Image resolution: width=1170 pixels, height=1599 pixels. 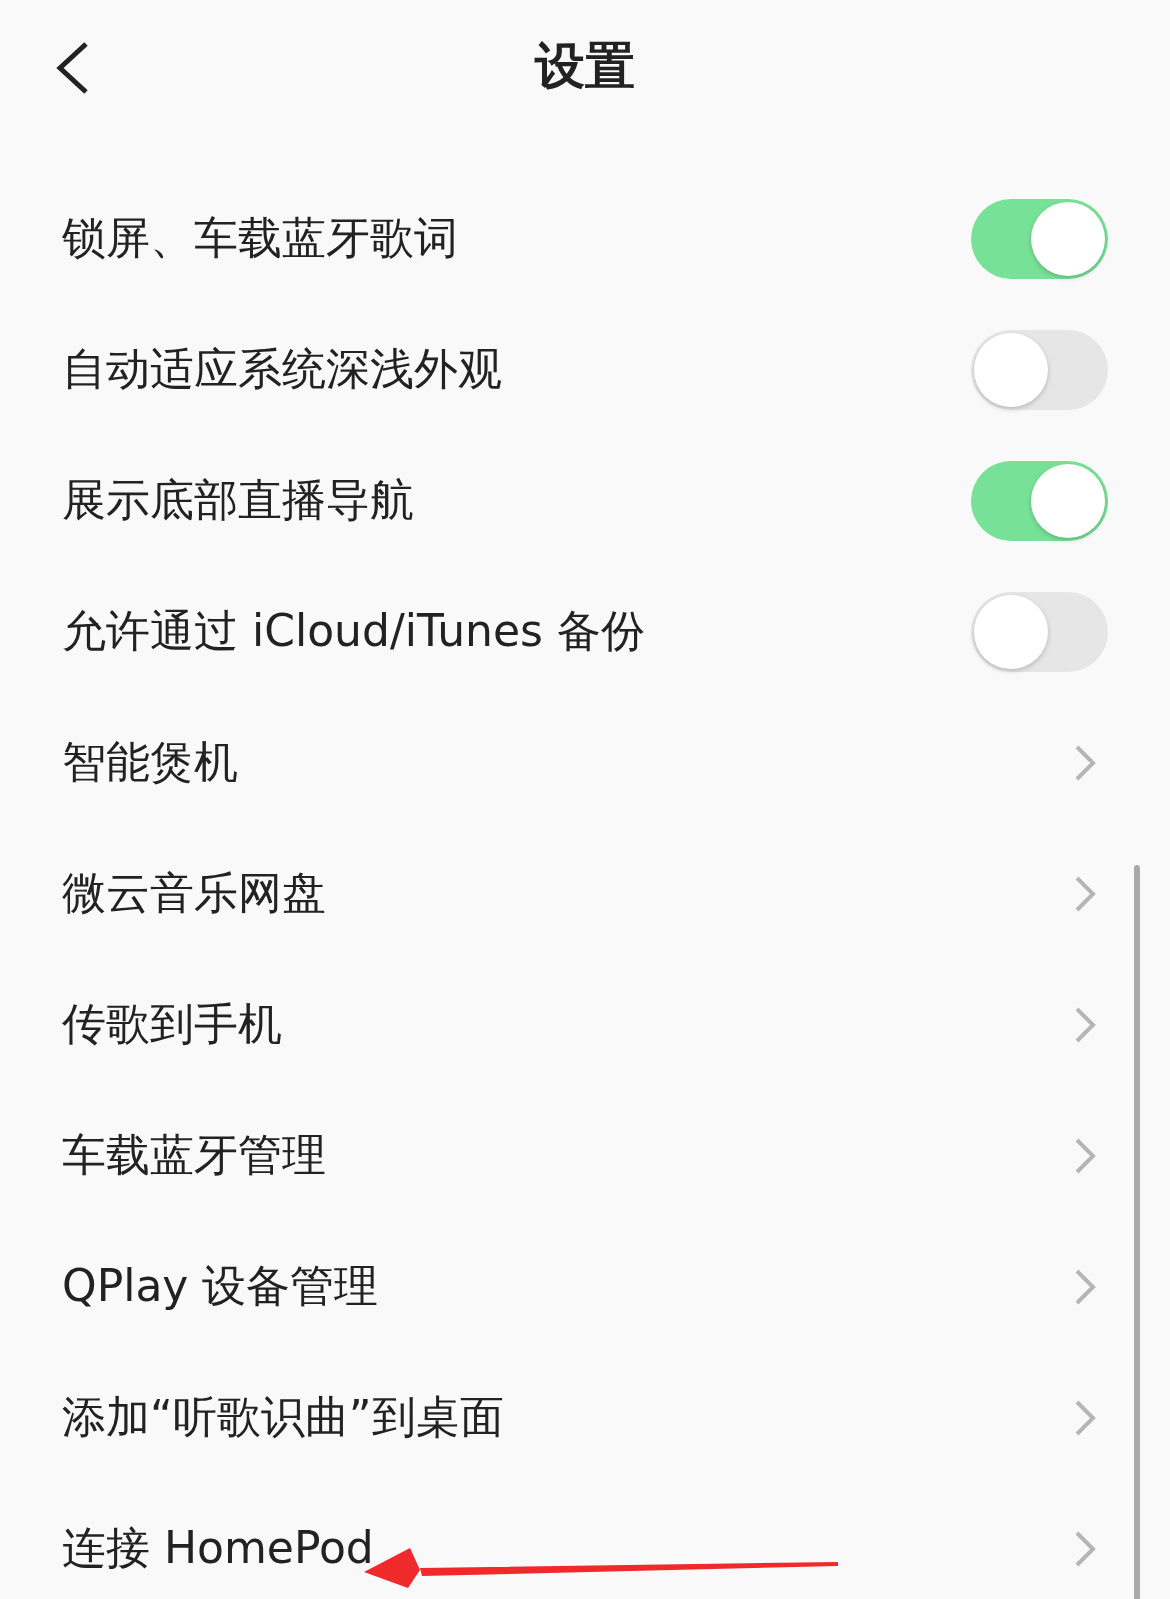 I want to click on setting-label: 锁屏、车载蓝牙歌词, so click(x=260, y=238).